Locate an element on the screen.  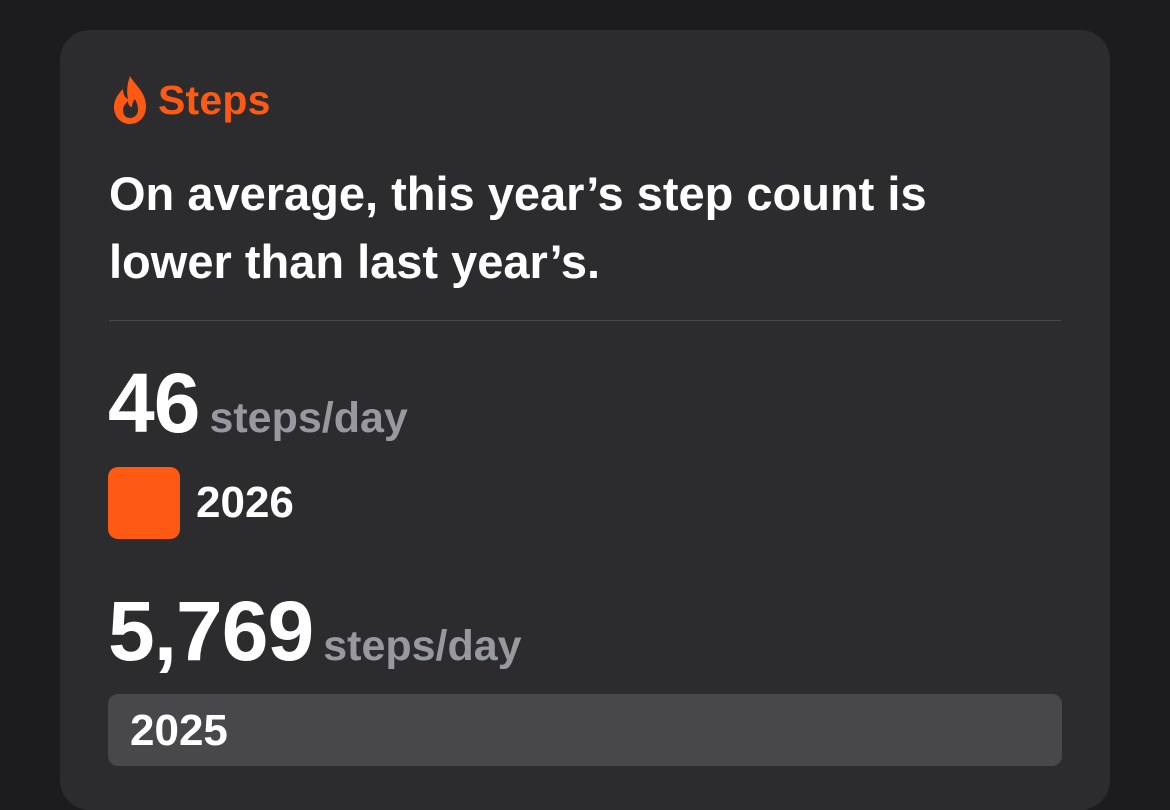
flame-icon is located at coordinates (130, 100).